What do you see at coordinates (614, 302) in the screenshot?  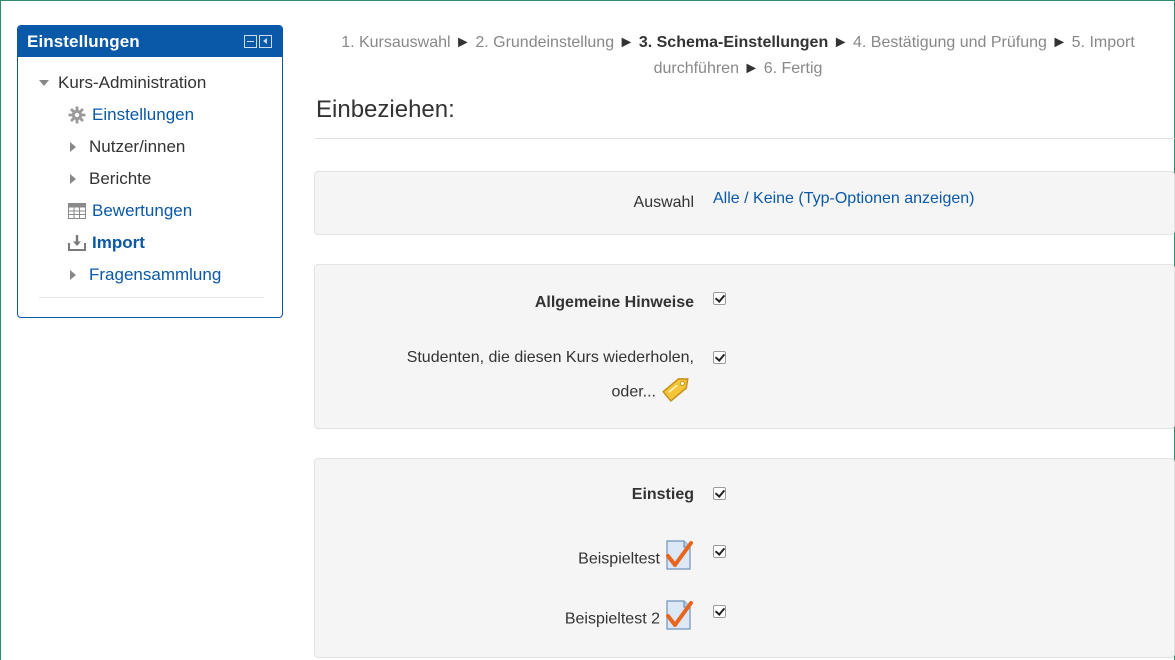 I see `section-general-header-label: Allgemeine Hinweise` at bounding box center [614, 302].